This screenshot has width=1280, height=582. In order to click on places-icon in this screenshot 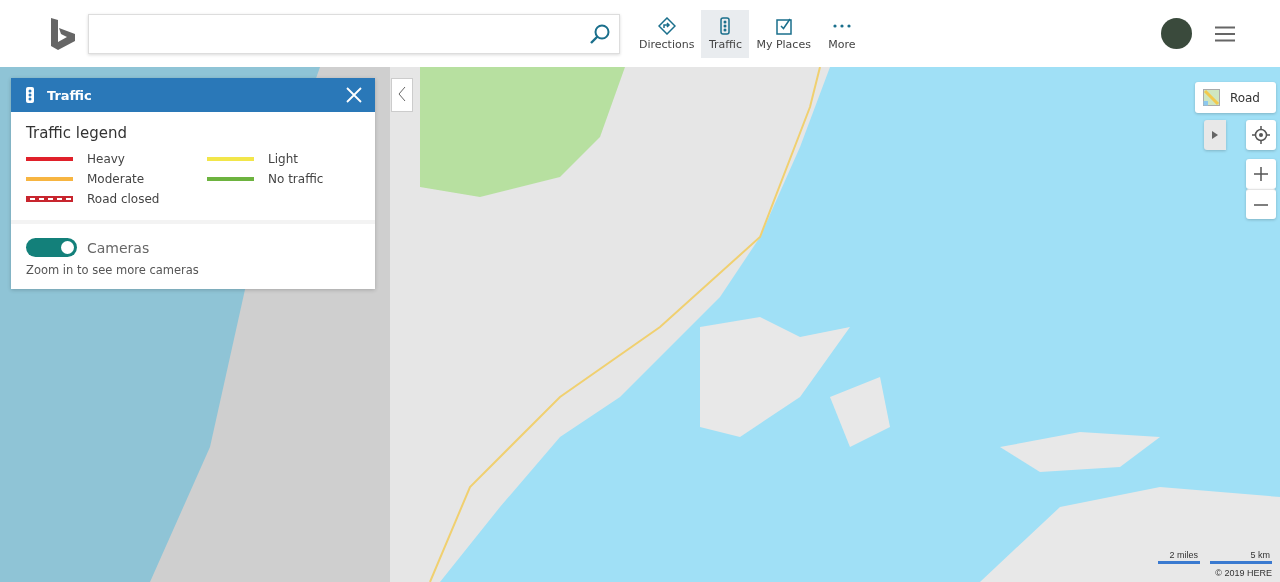, I will do `click(783, 25)`.